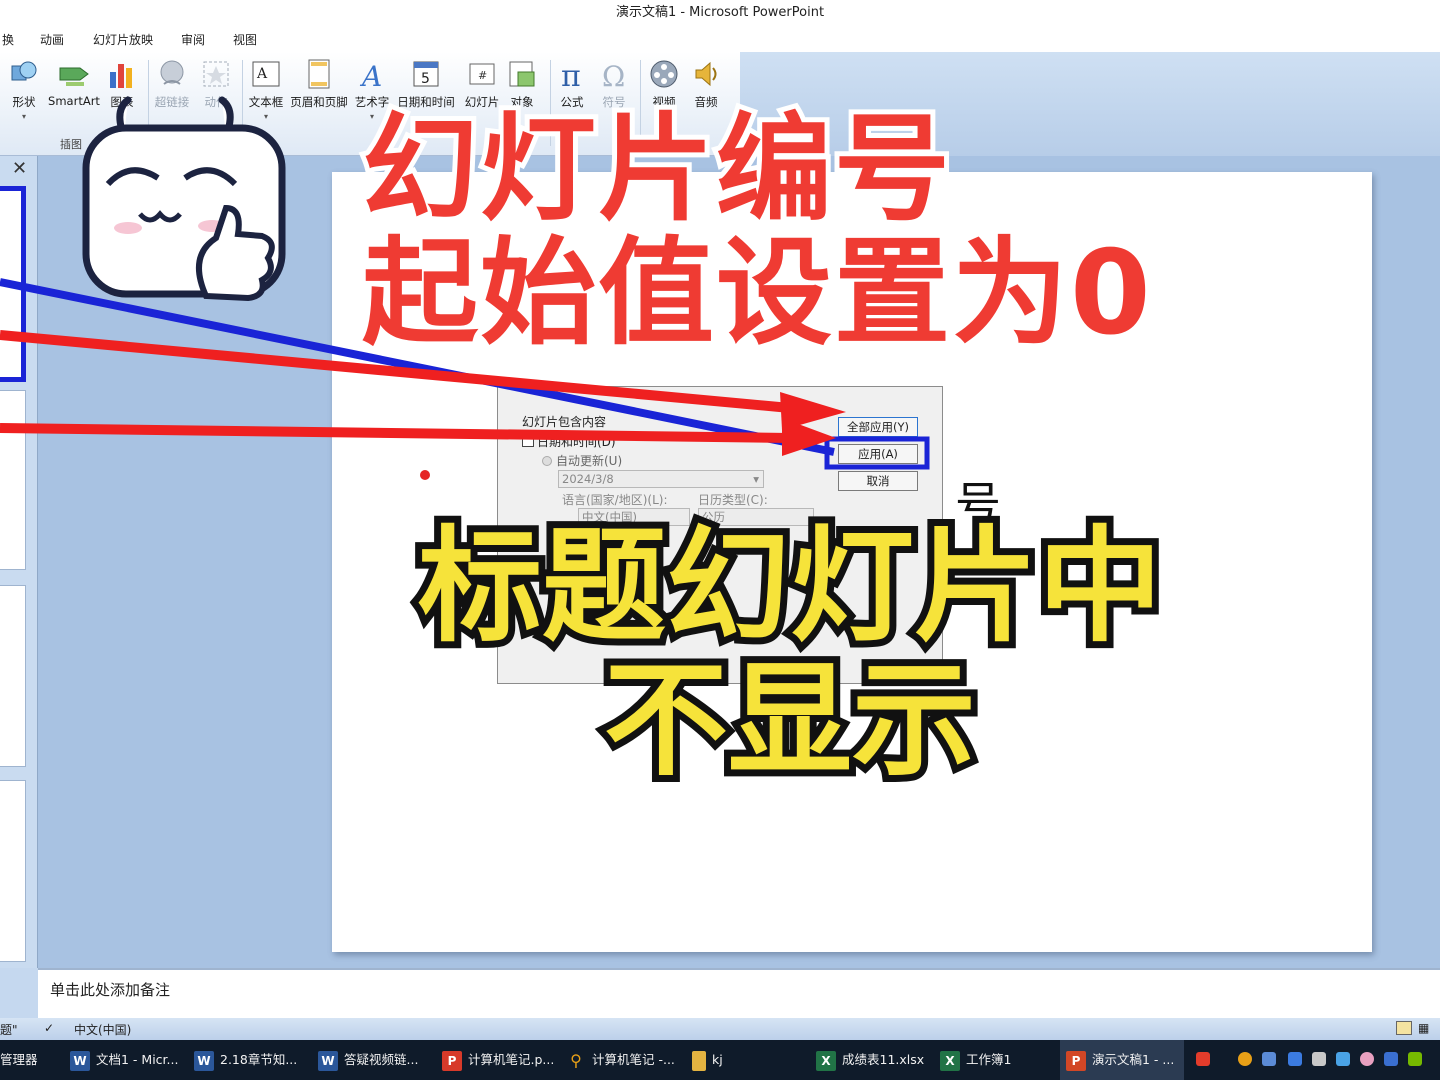 The height and width of the screenshot is (1080, 1440). I want to click on calendar-label: 日历类型(C):, so click(733, 500).